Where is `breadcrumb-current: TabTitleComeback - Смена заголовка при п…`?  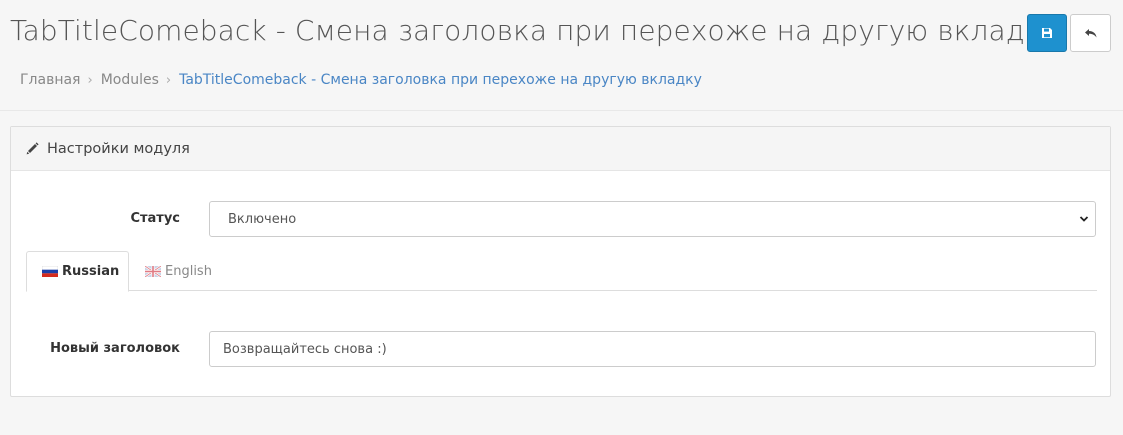 breadcrumb-current: TabTitleComeback - Смена заголовка при п… is located at coordinates (440, 80).